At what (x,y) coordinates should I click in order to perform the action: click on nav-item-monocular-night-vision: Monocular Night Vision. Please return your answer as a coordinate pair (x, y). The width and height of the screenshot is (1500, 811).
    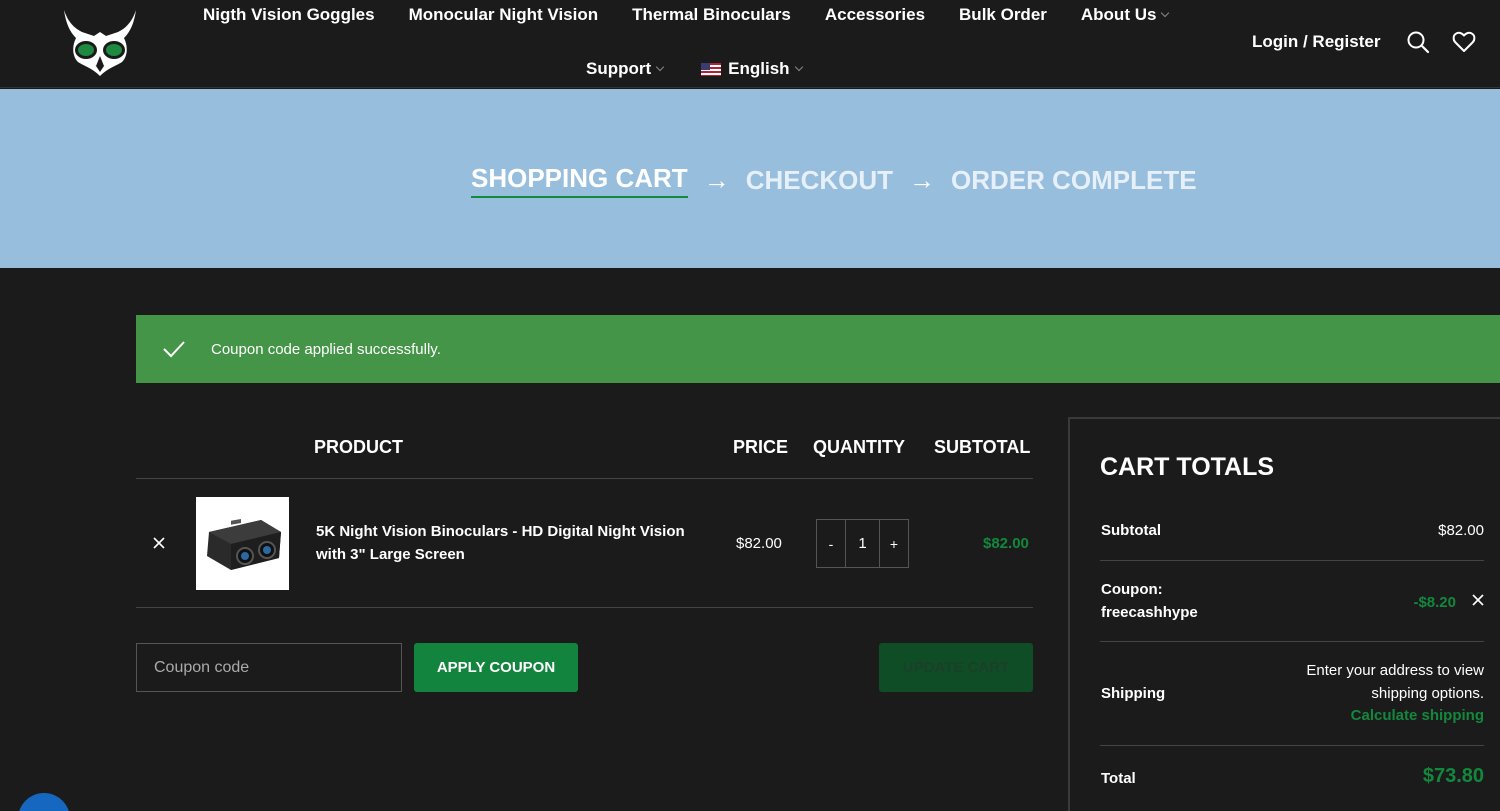
    Looking at the image, I should click on (504, 15).